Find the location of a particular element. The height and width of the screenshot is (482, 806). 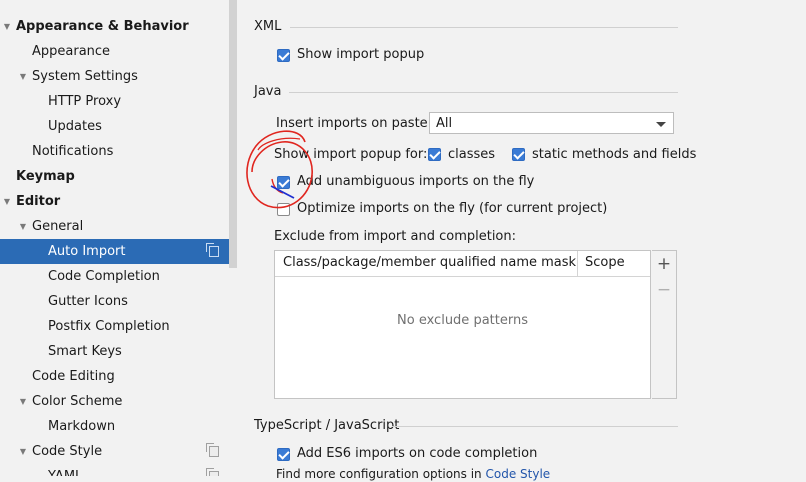

sidebar-item: Appearance is located at coordinates (118, 51).